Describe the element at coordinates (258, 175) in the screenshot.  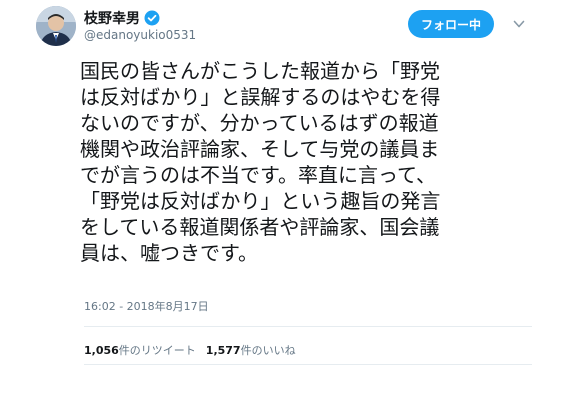
I see `tweet-text-line: でが言うのは不当です。率直に言って、` at that location.